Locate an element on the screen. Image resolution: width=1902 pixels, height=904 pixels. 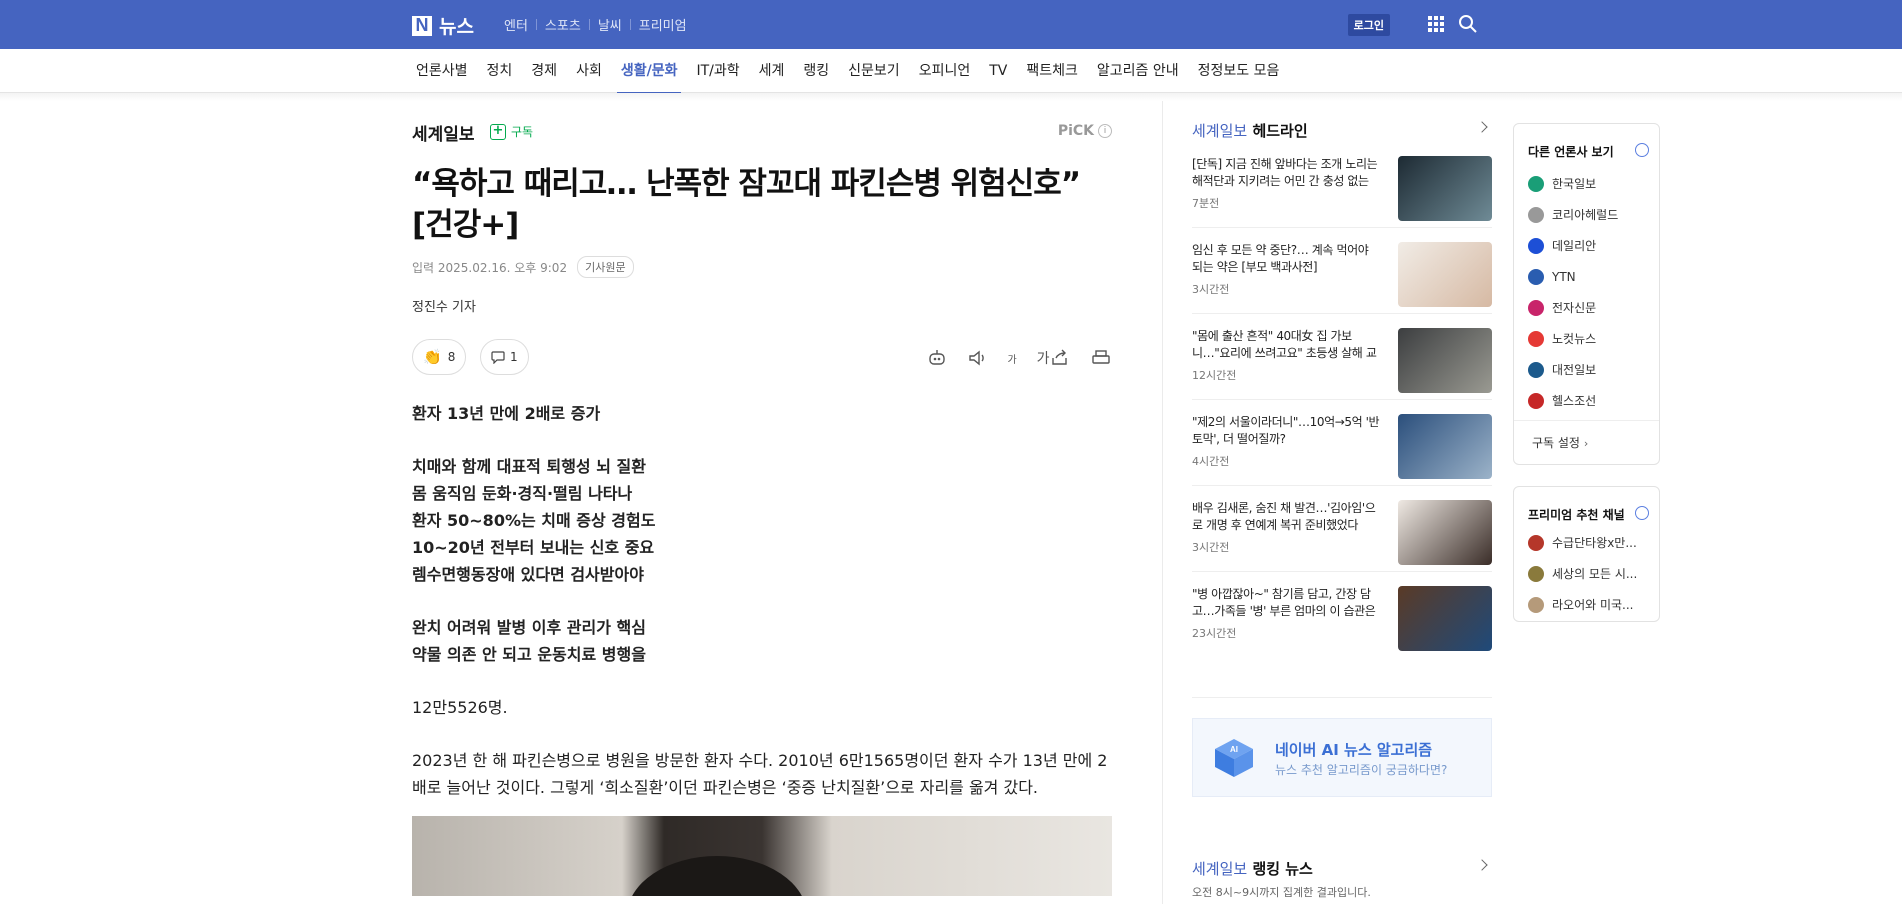
tab-corrections: 정정보도 모음 is located at coordinates (1239, 71).